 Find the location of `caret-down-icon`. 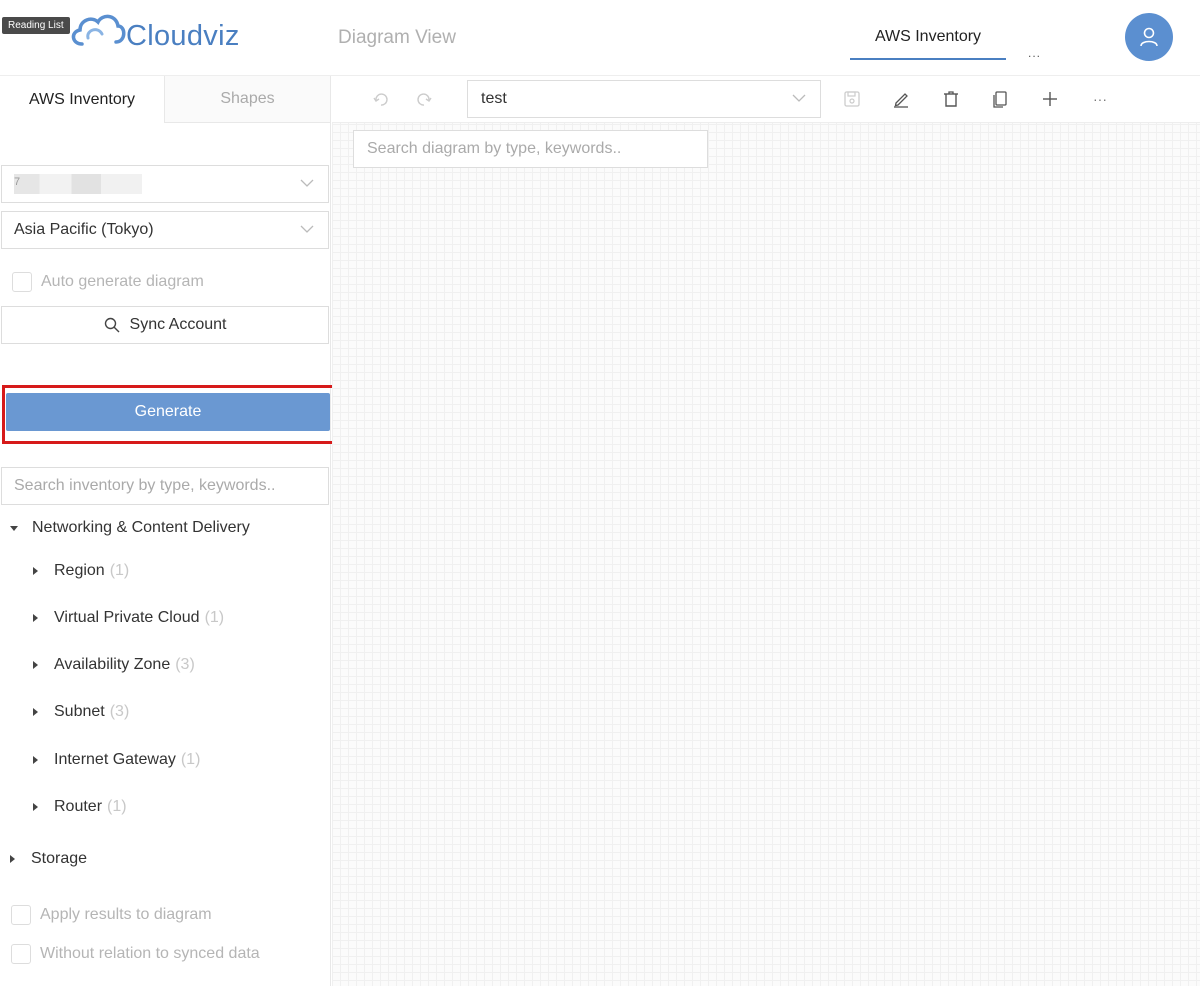

caret-down-icon is located at coordinates (14, 528).